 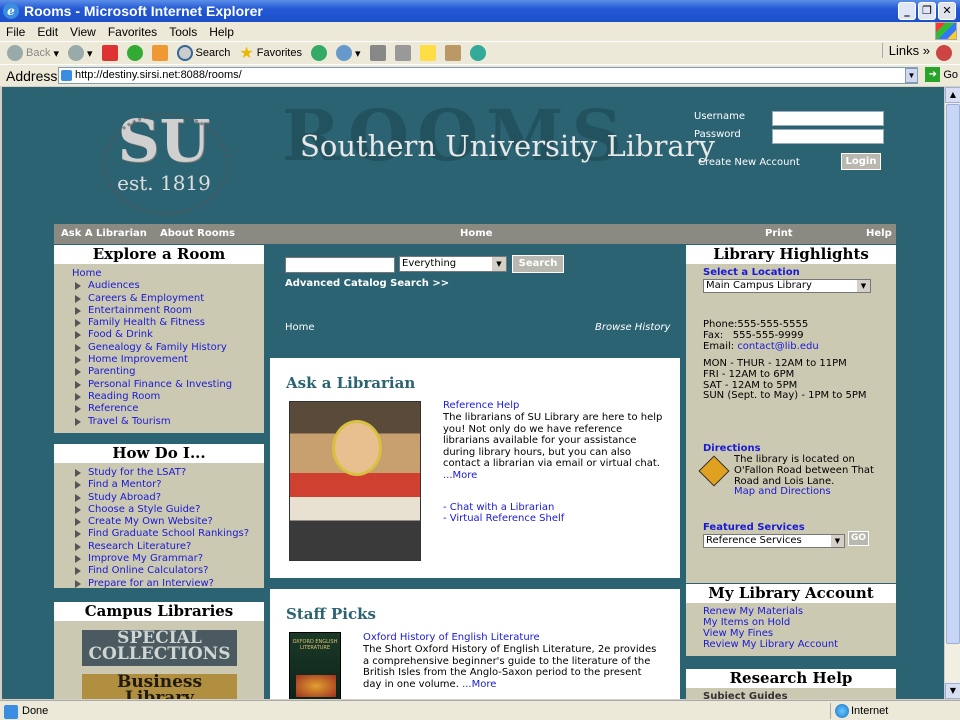 I want to click on how-do-i-link: Study for the LSAT?, so click(x=168, y=473).